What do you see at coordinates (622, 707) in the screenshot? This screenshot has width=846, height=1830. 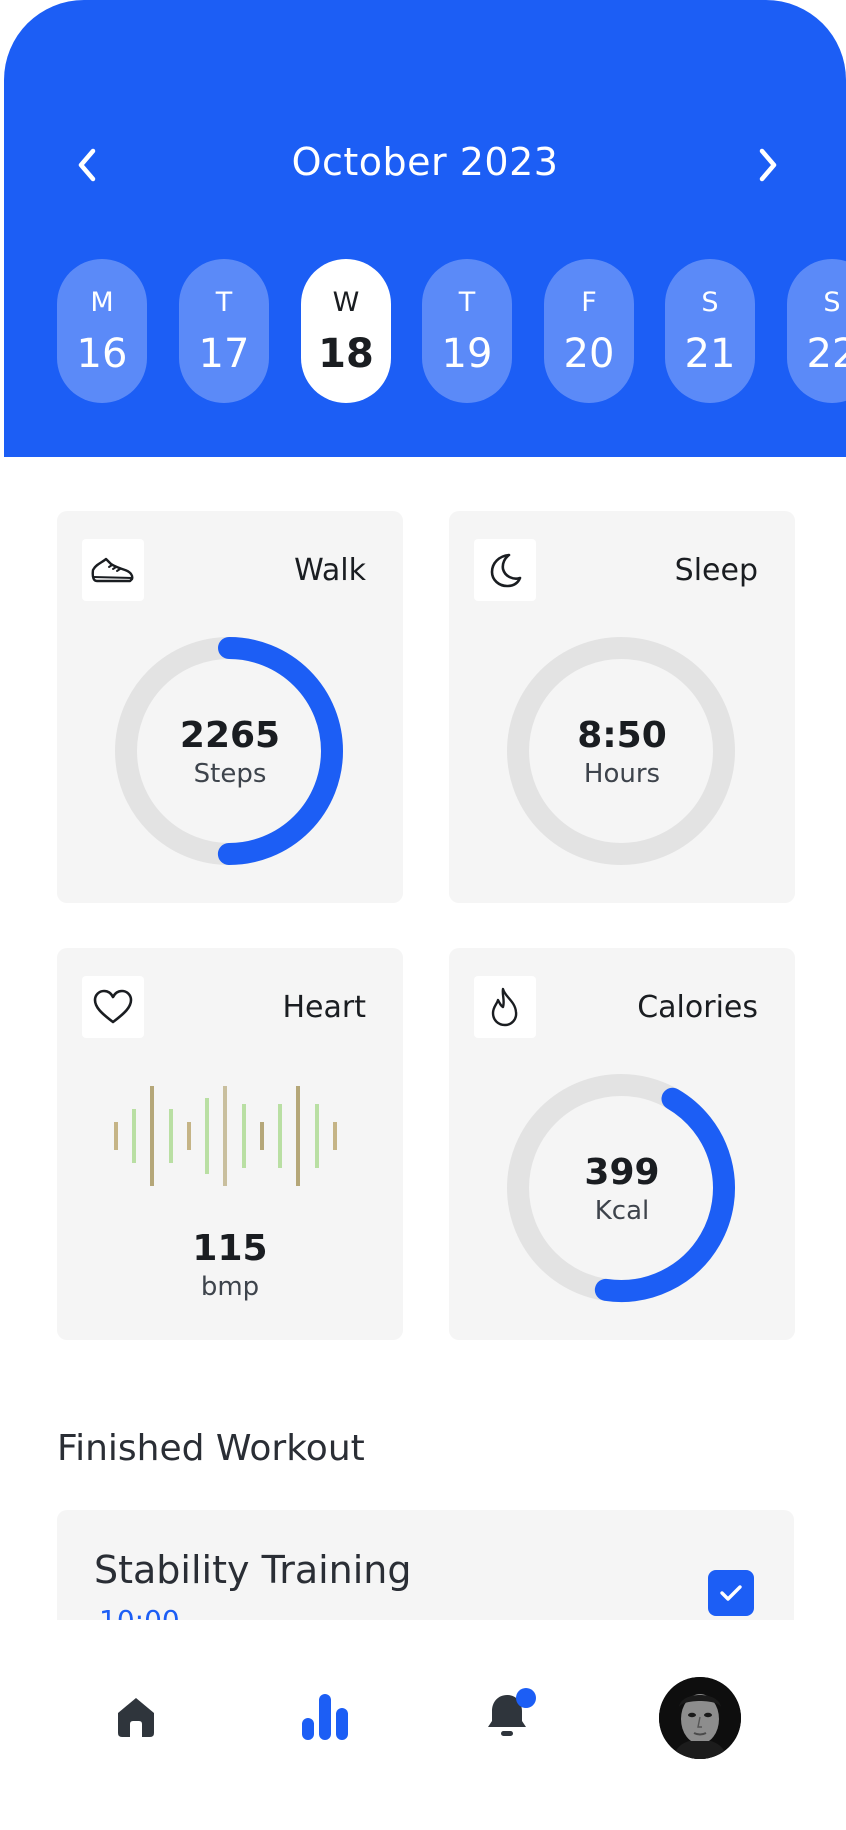 I see `sleep-card: Sleep 8:50 Hours` at bounding box center [622, 707].